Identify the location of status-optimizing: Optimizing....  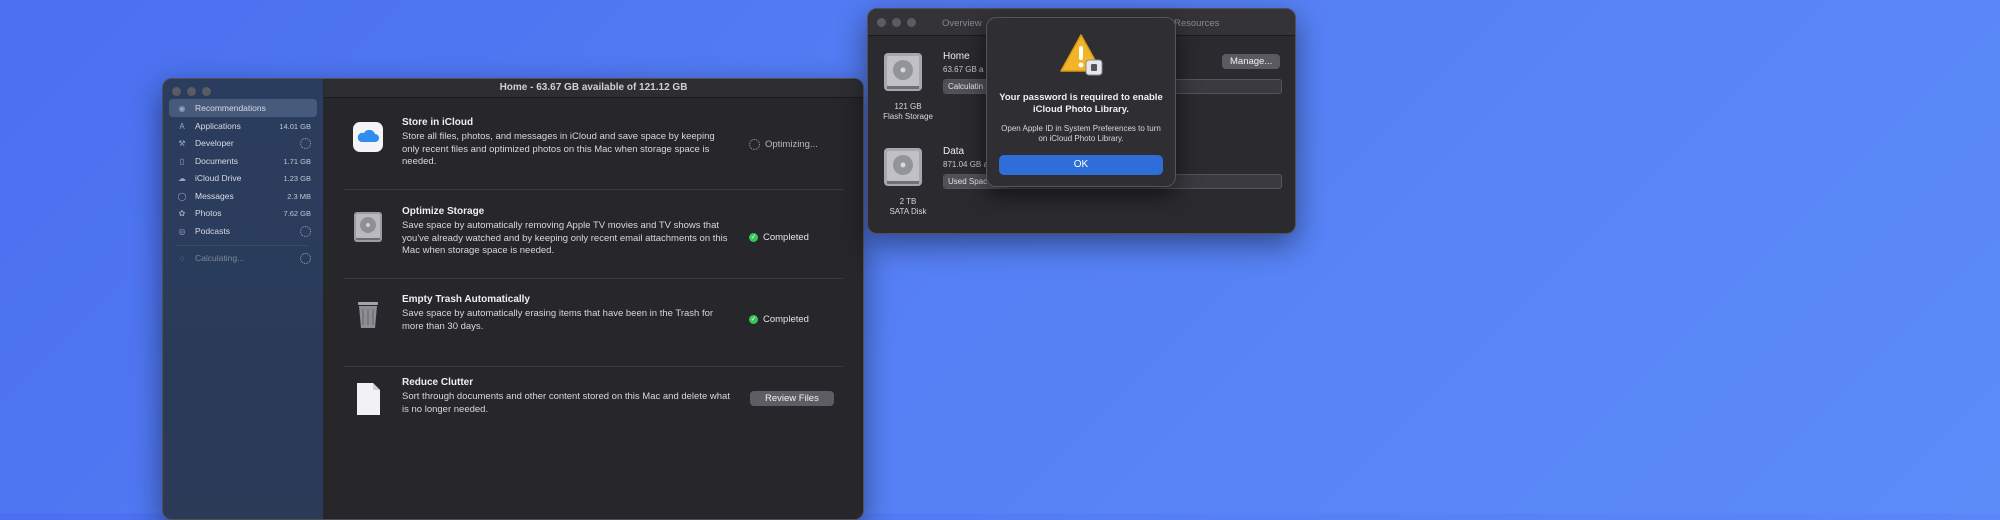
(783, 144).